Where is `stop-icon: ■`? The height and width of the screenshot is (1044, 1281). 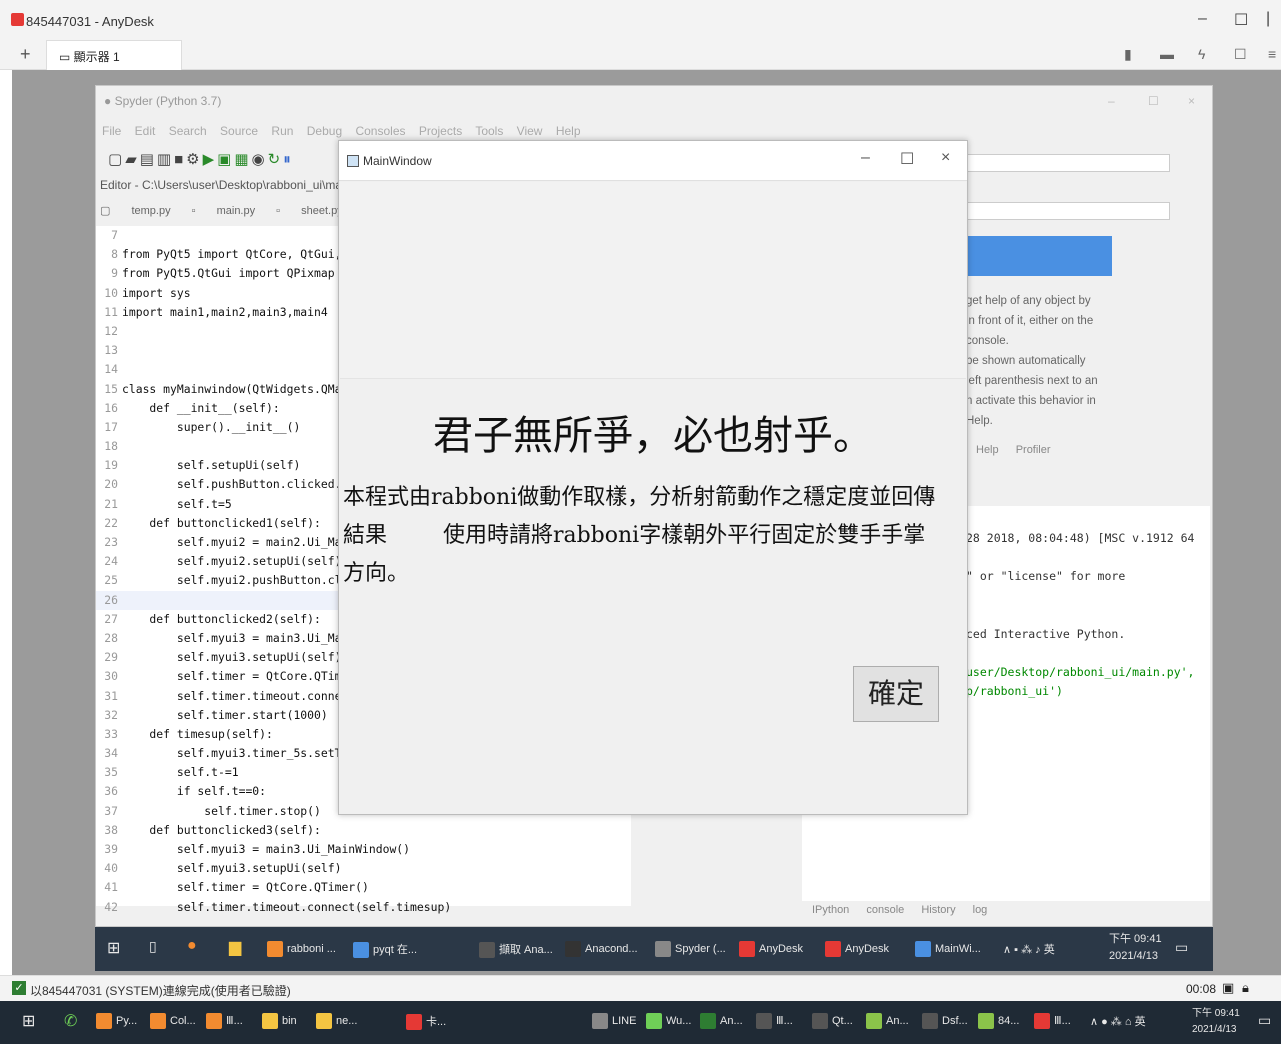
stop-icon: ■ is located at coordinates (180, 159).